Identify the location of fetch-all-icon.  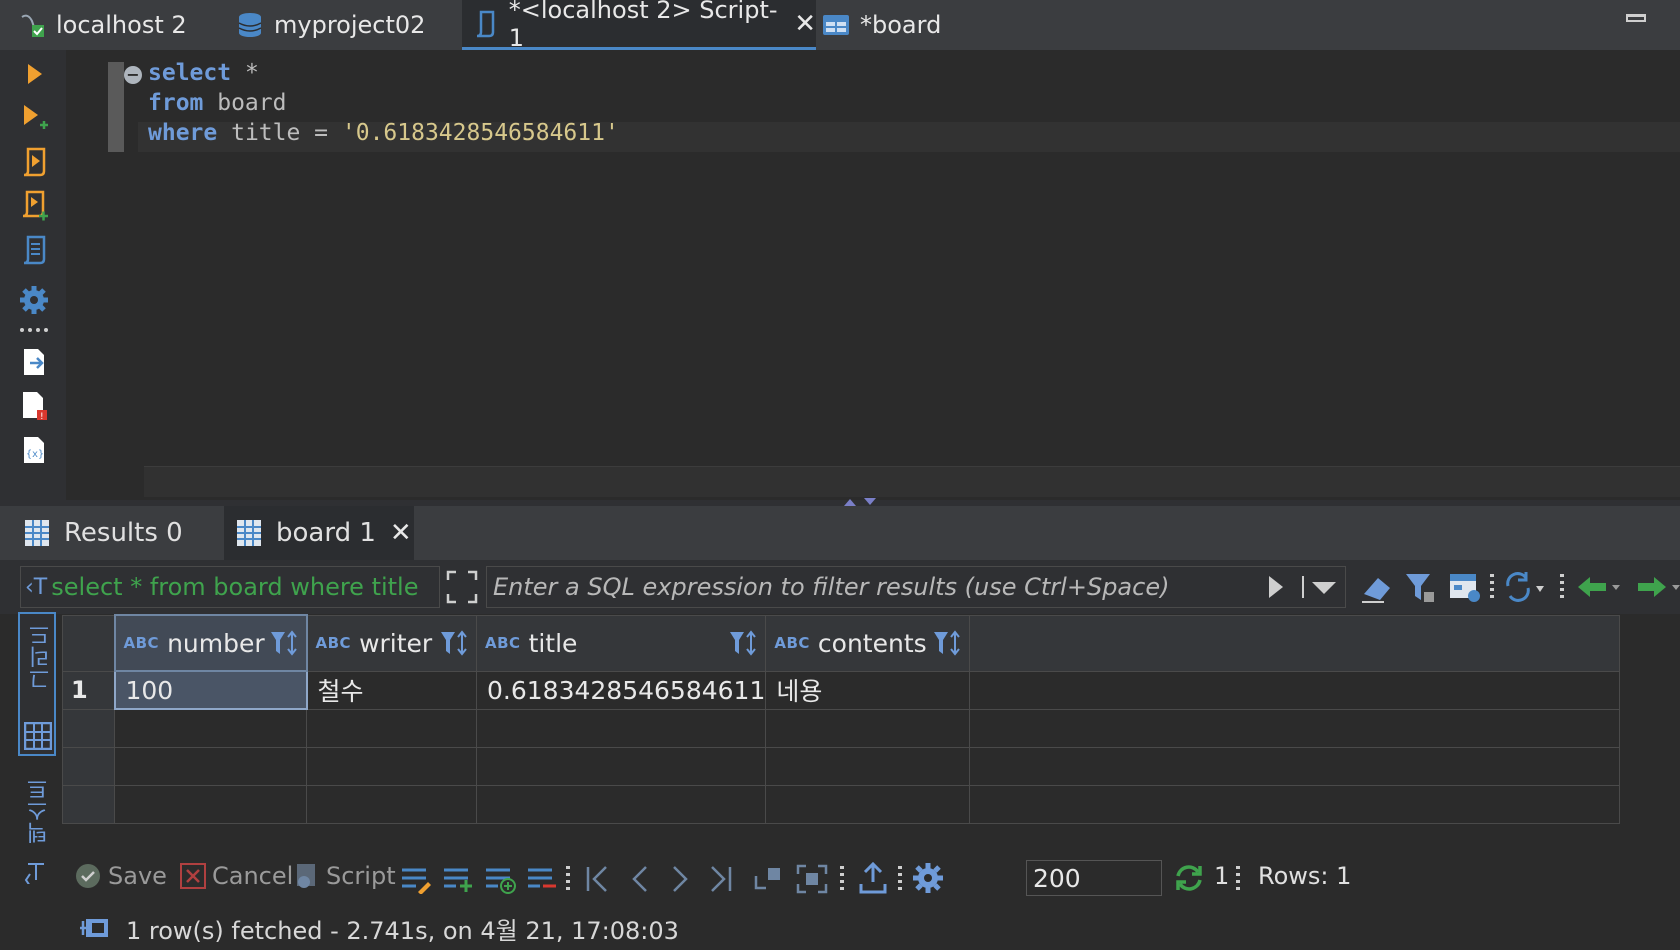
(813, 881).